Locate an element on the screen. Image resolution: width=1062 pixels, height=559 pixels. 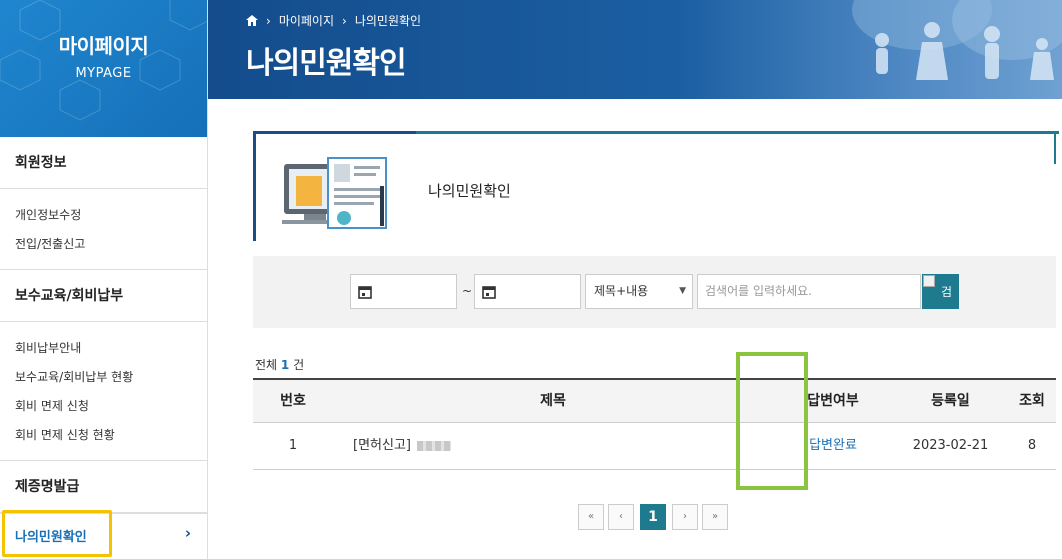
menu-group-certificates: 제증명발급 is located at coordinates (103, 487).